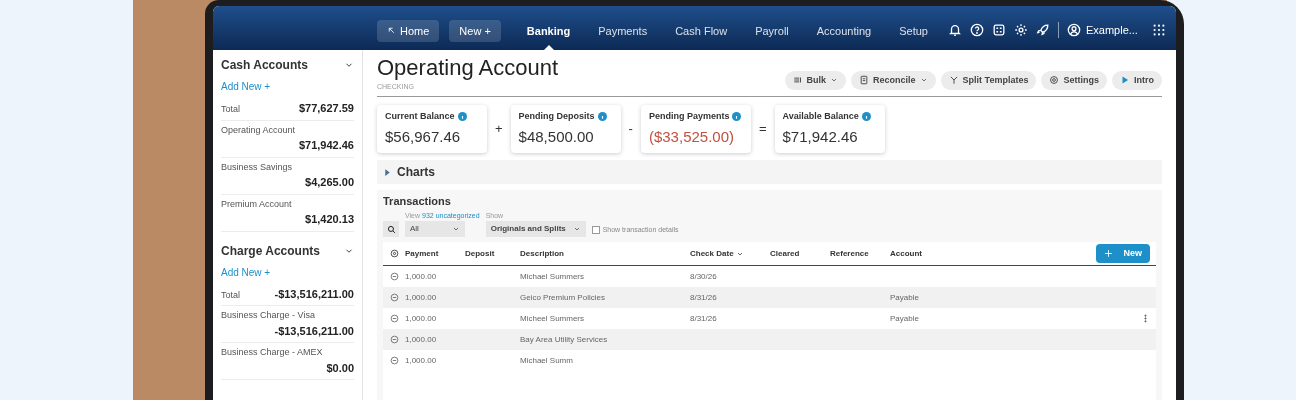  I want to click on column-header: Account, so click(925, 253).